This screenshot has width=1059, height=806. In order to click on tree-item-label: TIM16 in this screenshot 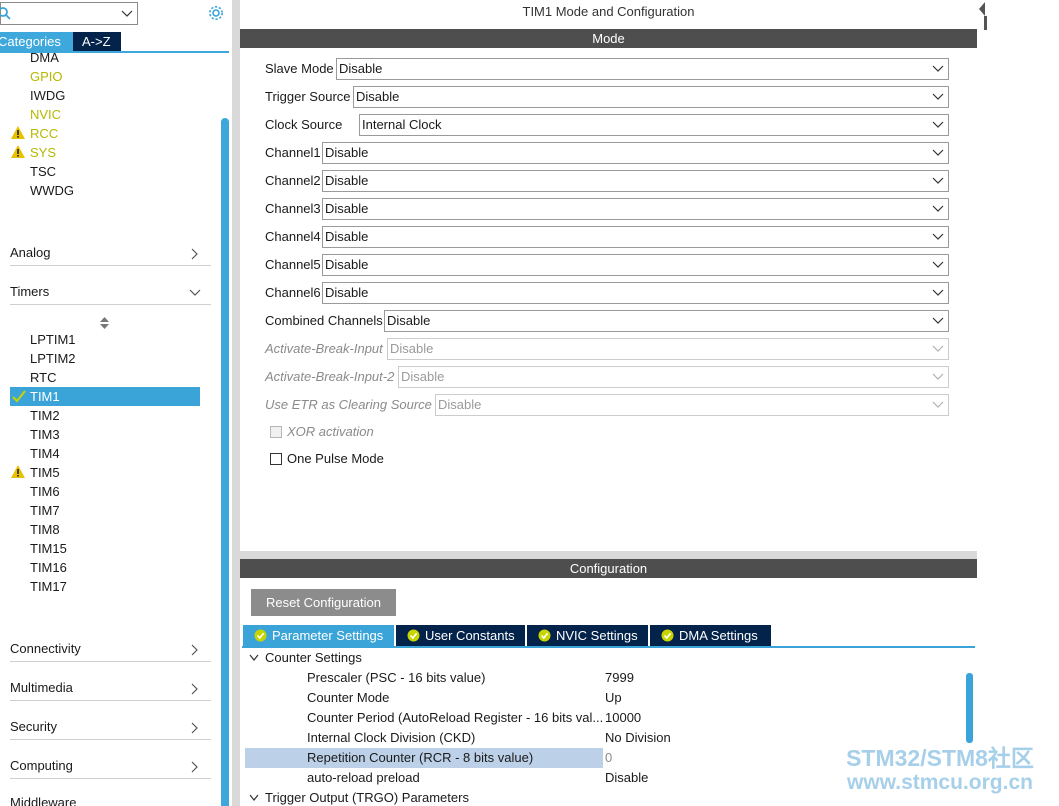, I will do `click(48, 567)`.